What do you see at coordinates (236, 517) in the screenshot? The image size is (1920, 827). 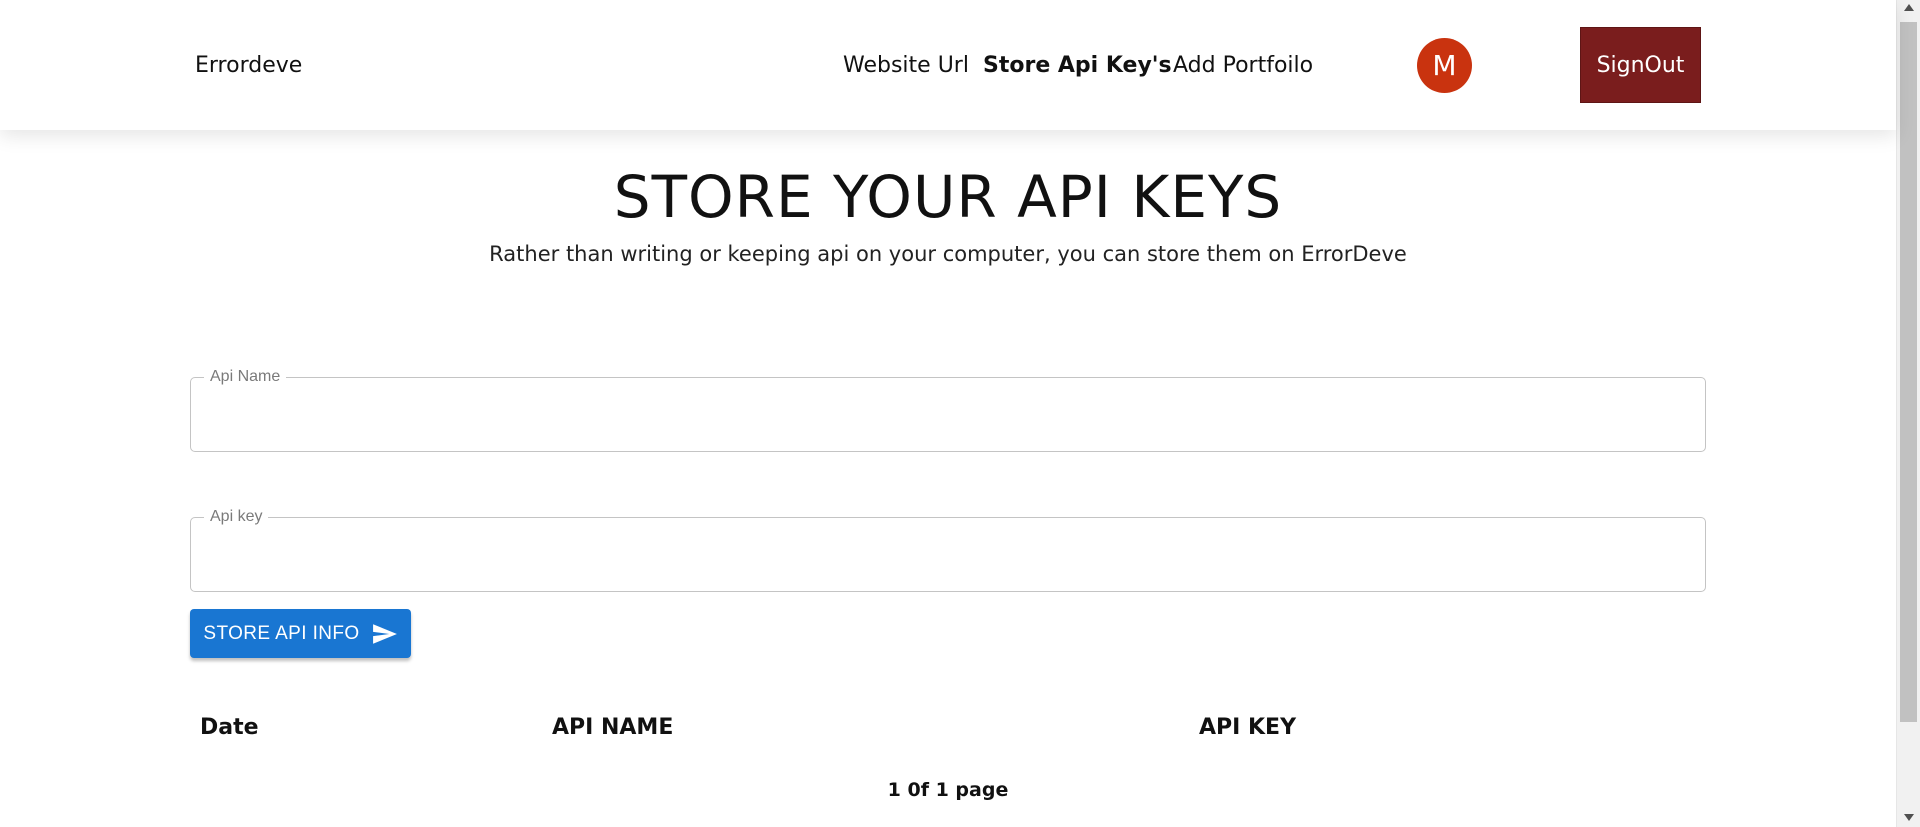 I see `api-key-label: Api key` at bounding box center [236, 517].